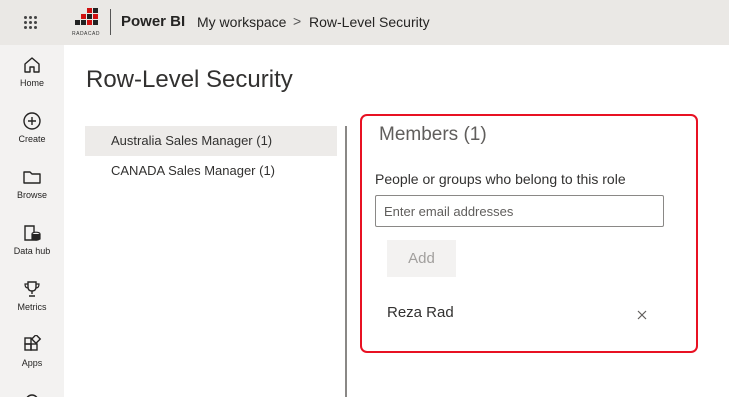 The width and height of the screenshot is (729, 397). Describe the element at coordinates (32, 289) in the screenshot. I see `trophy-icon` at that location.